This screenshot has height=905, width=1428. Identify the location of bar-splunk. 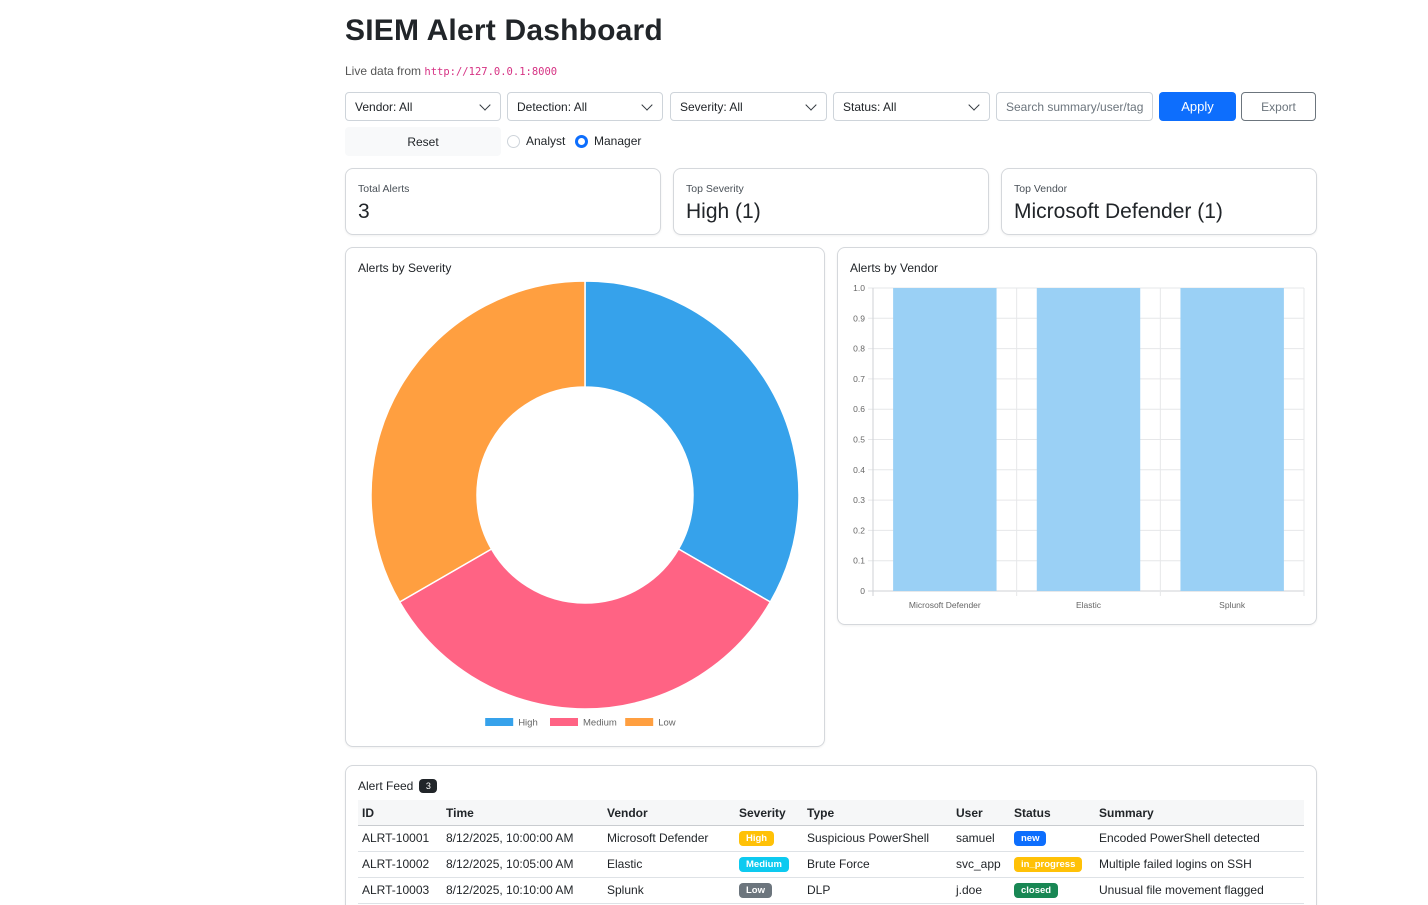
(1232, 439).